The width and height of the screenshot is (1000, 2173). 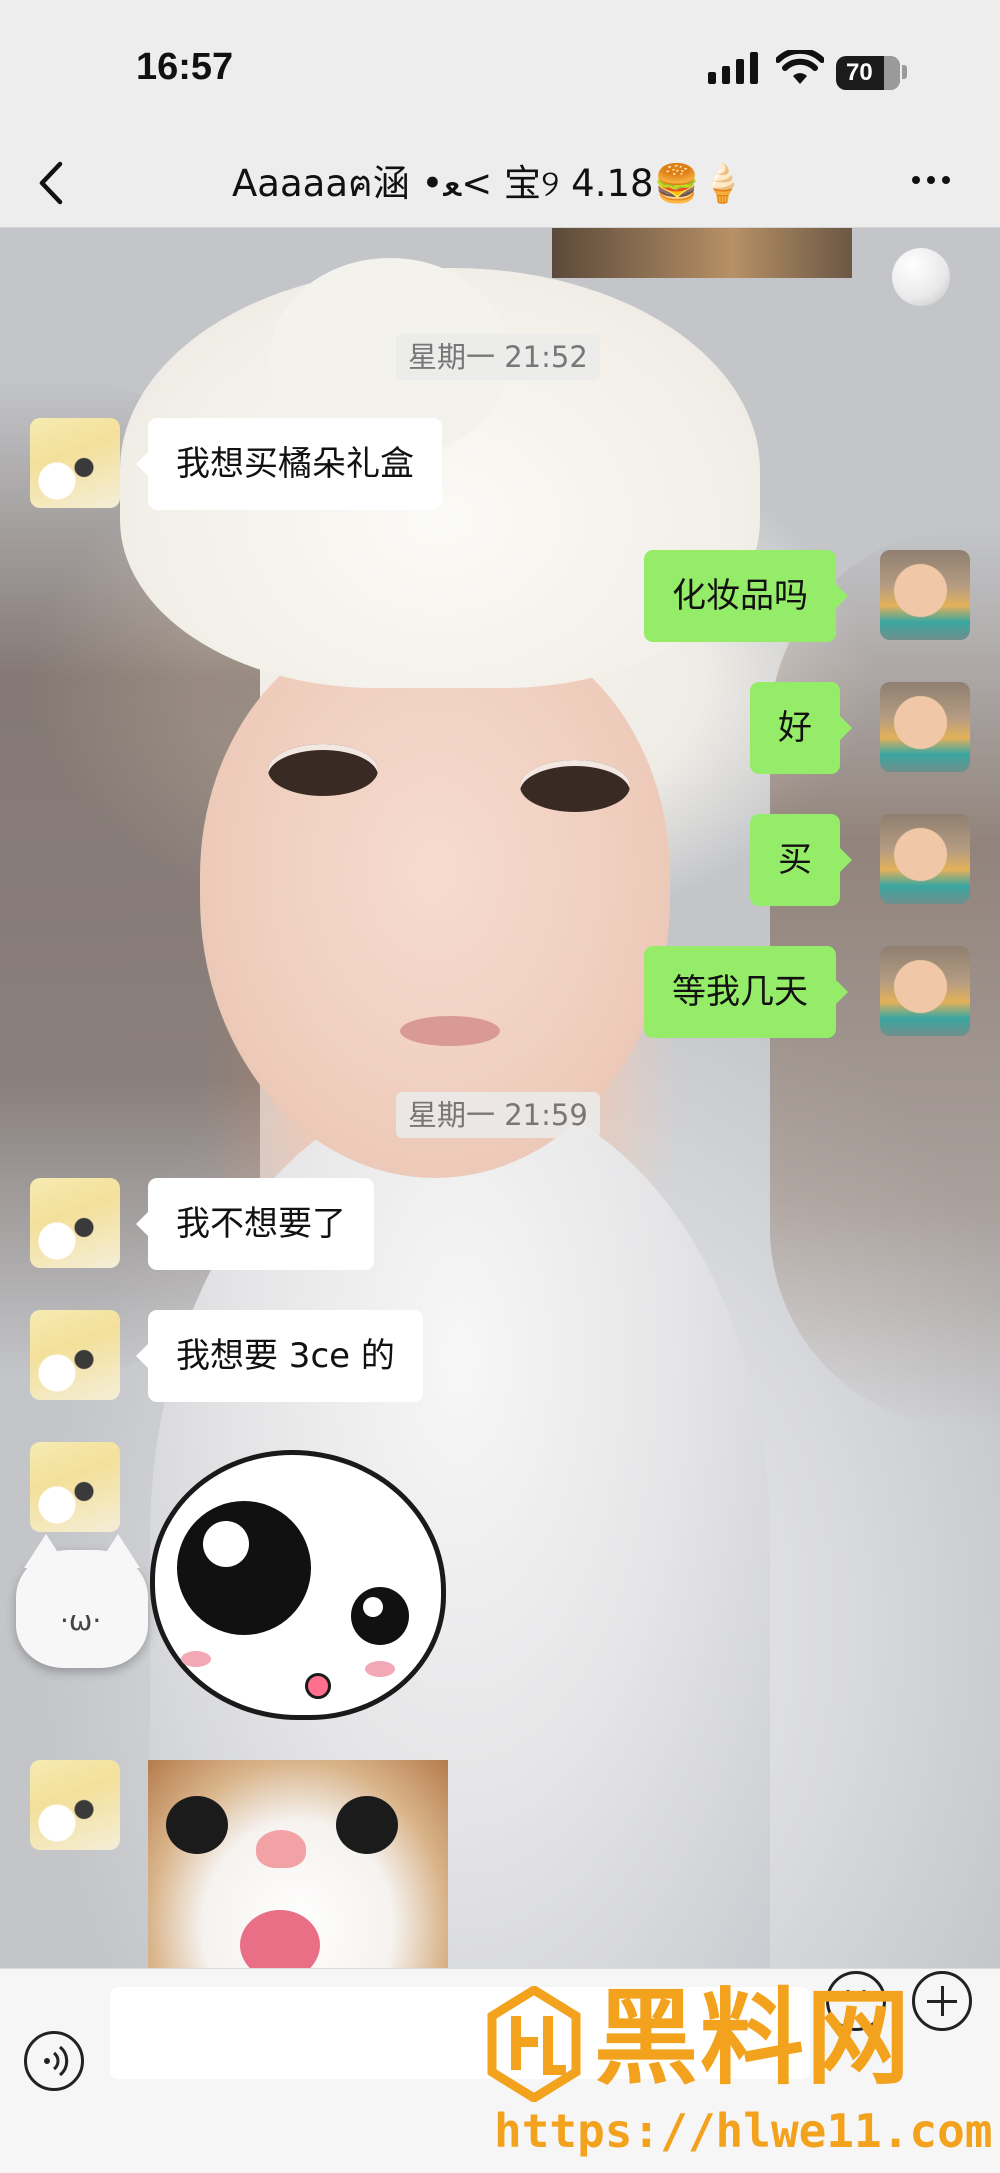 What do you see at coordinates (702, 253) in the screenshot?
I see `partial-image-message` at bounding box center [702, 253].